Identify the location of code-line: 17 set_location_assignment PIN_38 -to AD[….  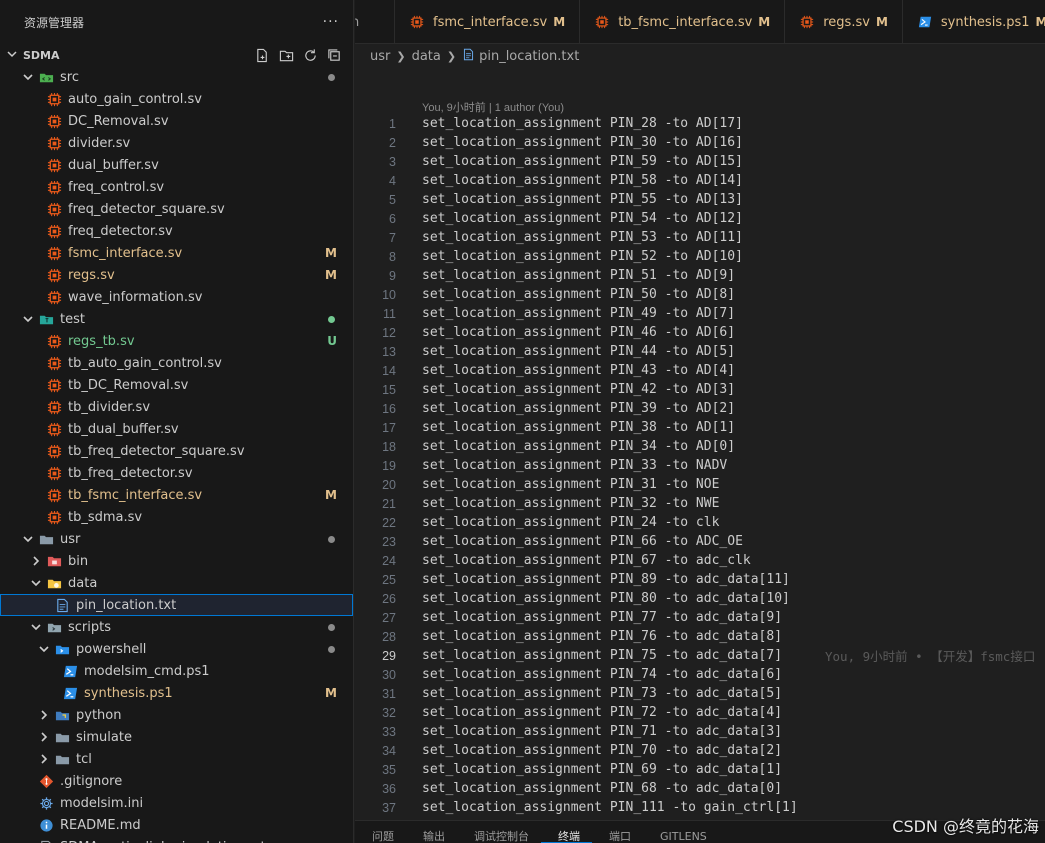
(700, 427).